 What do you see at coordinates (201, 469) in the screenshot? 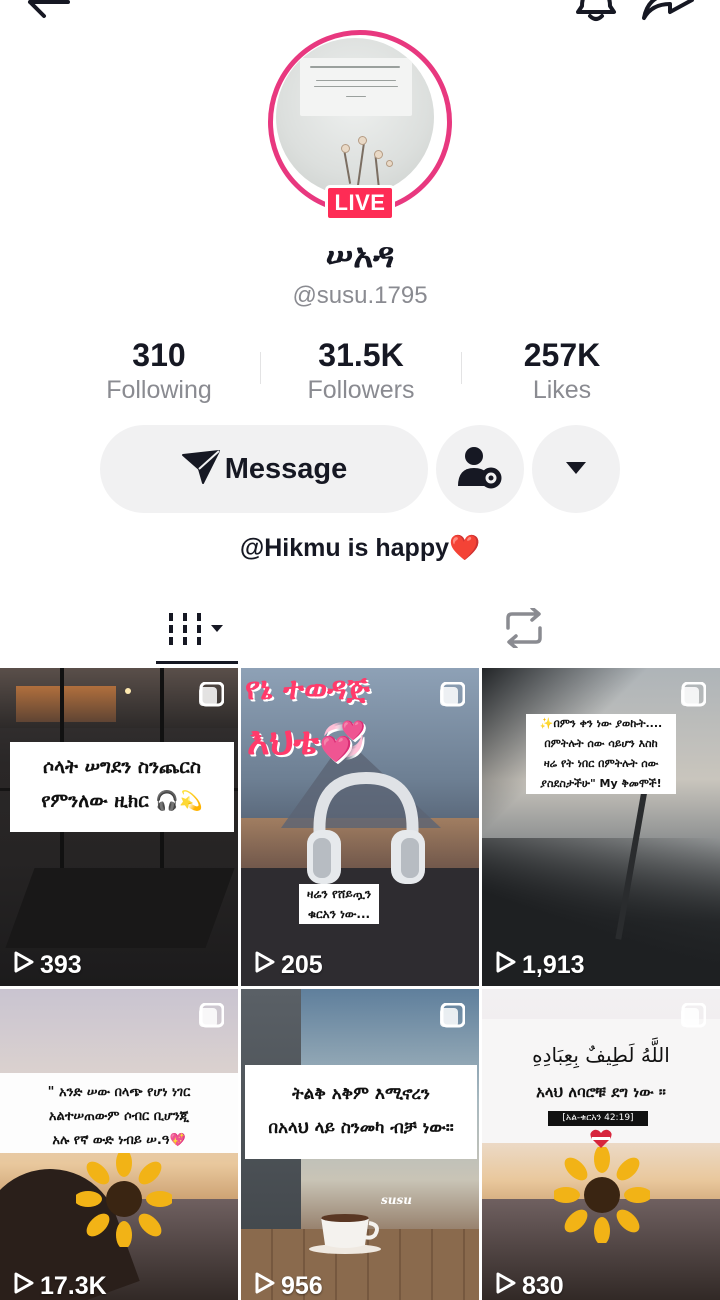
I see `send-icon` at bounding box center [201, 469].